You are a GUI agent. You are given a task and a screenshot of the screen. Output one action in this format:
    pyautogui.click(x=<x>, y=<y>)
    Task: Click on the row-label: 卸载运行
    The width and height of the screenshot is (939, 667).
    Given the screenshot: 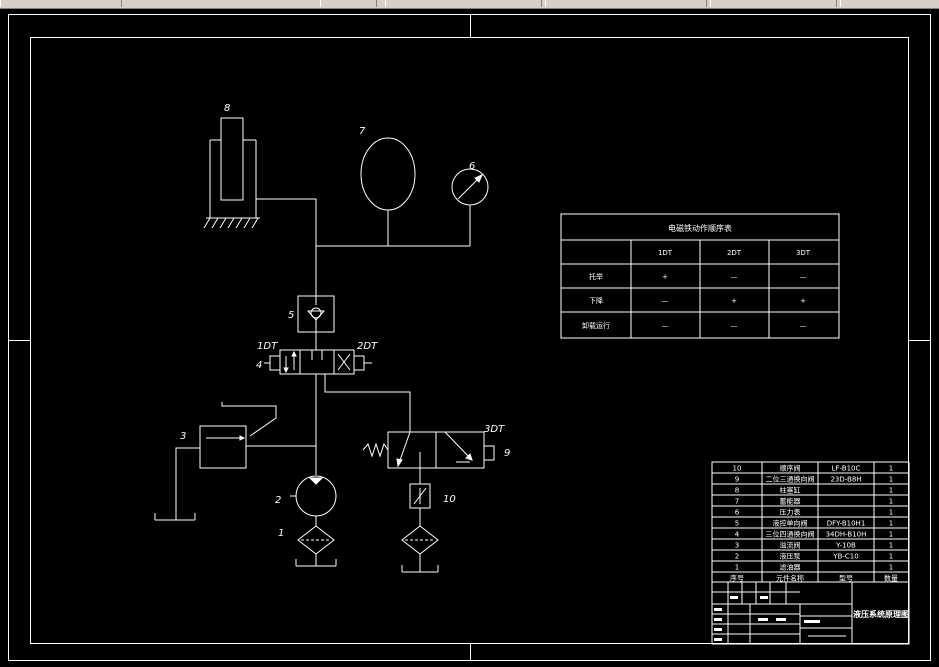 What is the action you would take?
    pyautogui.click(x=596, y=325)
    